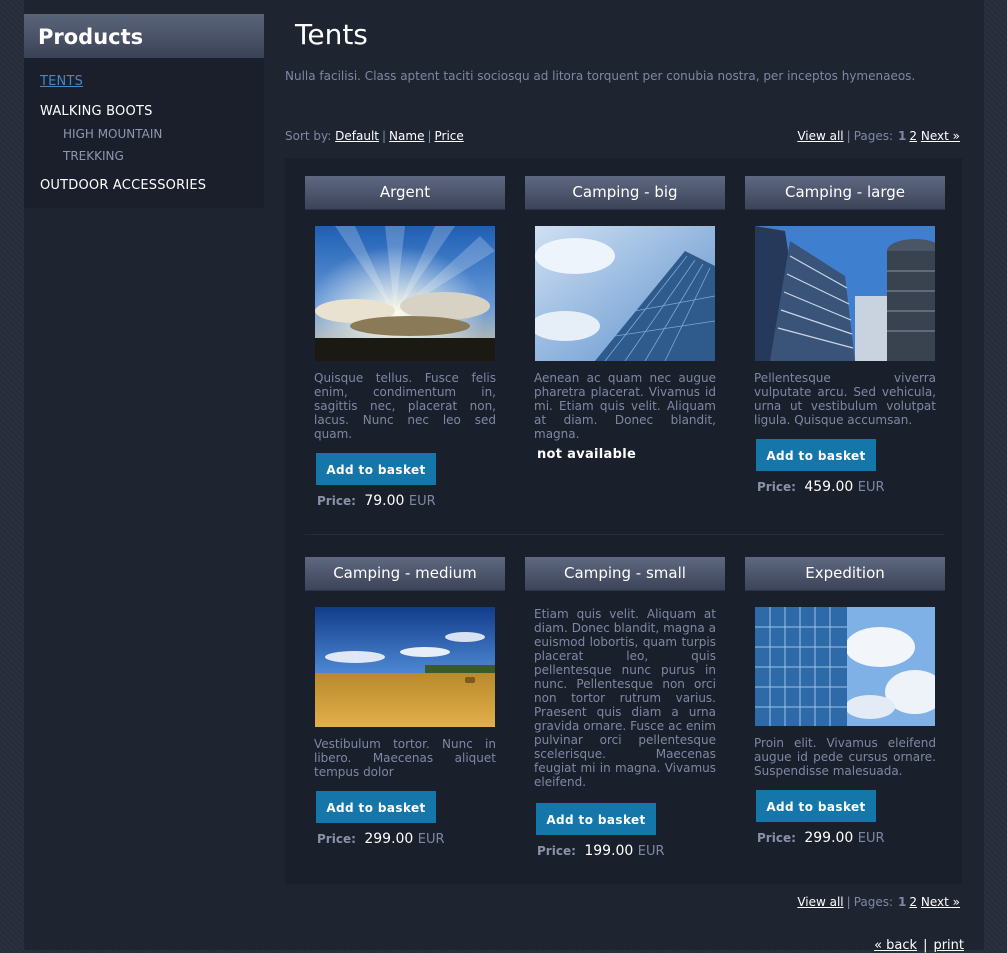 The image size is (1007, 953). I want to click on price-value: 79.00, so click(384, 501).